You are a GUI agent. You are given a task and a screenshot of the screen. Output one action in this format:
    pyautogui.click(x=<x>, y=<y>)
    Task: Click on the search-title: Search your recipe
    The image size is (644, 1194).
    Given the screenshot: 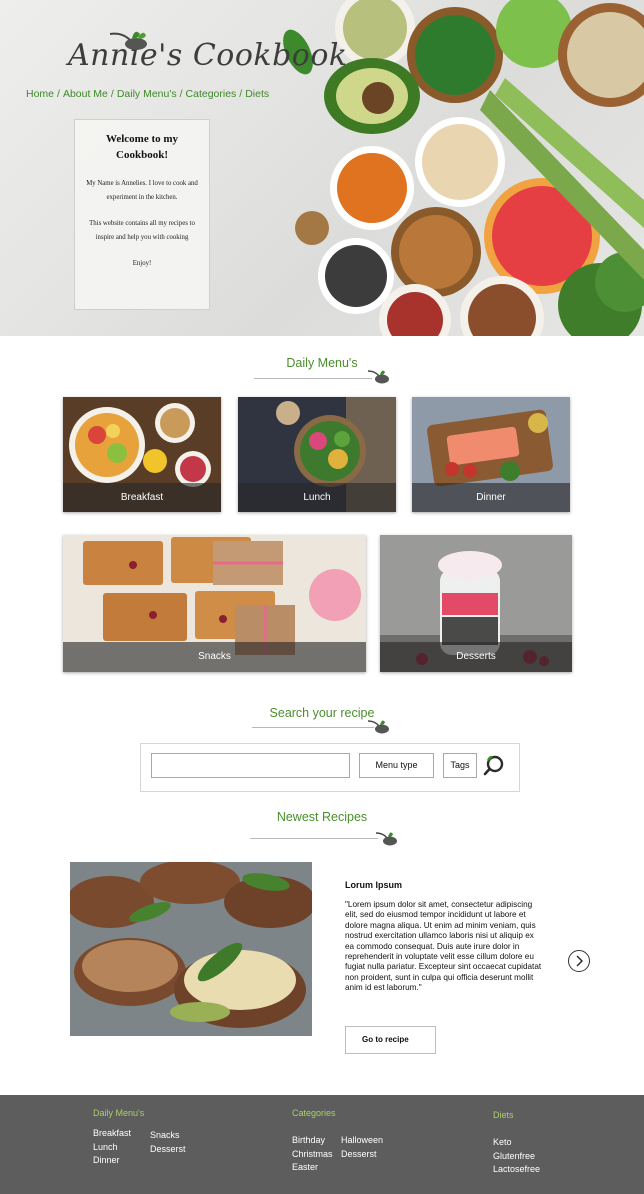 What is the action you would take?
    pyautogui.click(x=322, y=713)
    